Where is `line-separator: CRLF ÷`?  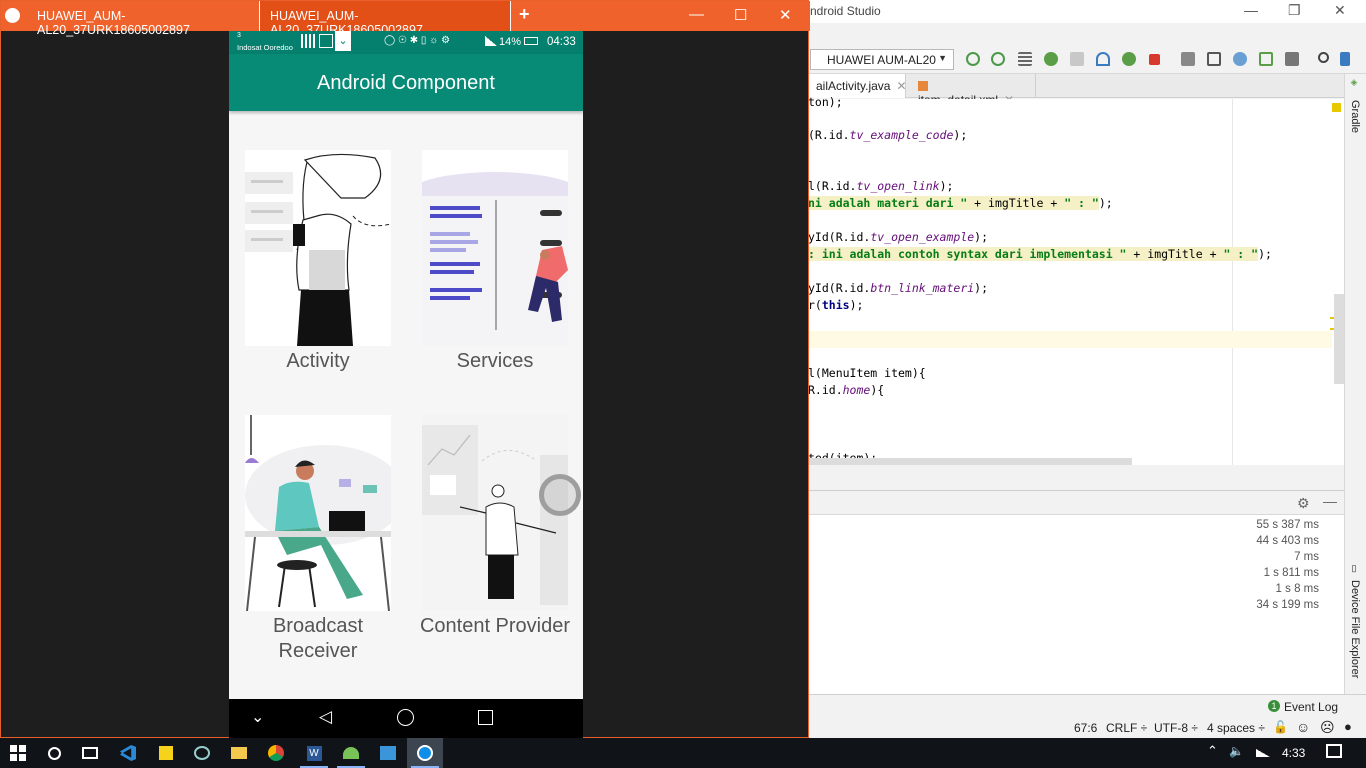 line-separator: CRLF ÷ is located at coordinates (1126, 728).